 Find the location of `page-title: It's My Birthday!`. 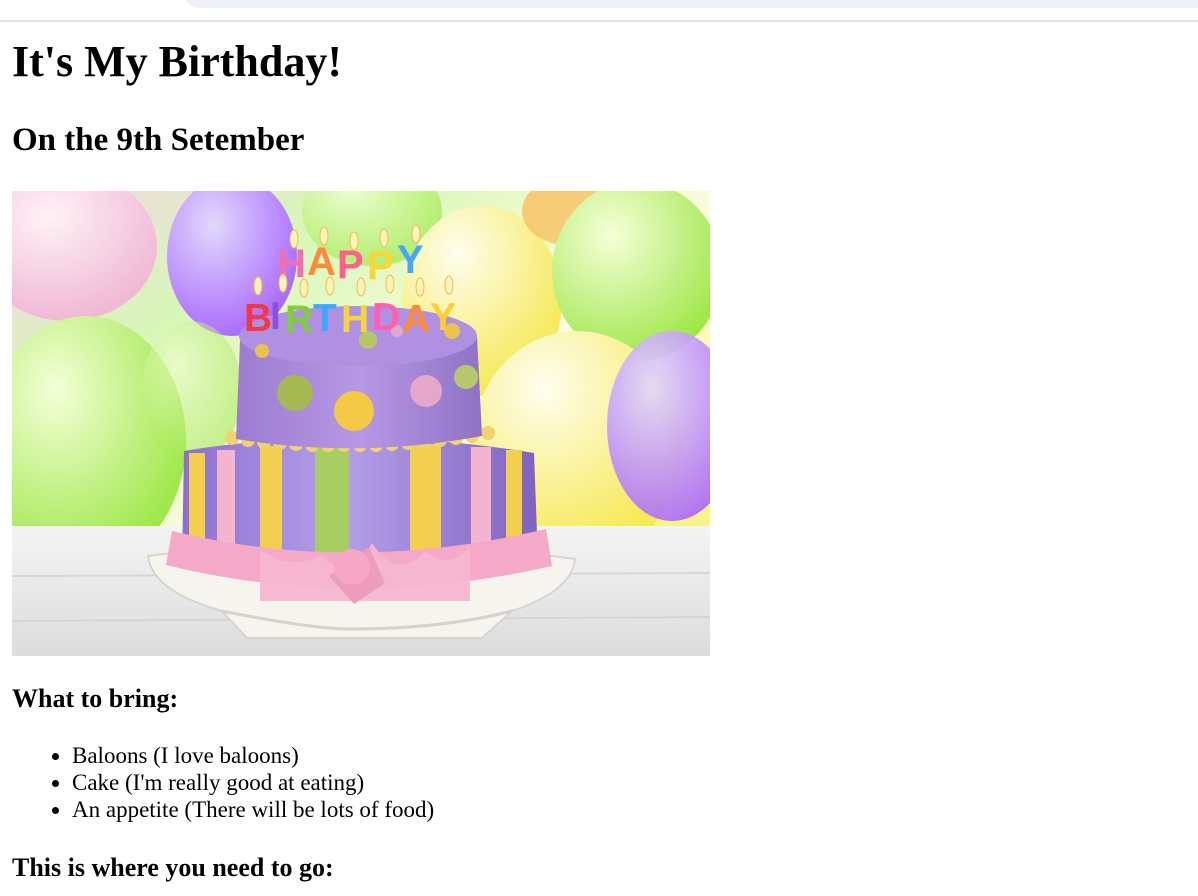

page-title: It's My Birthday! is located at coordinates (177, 61).